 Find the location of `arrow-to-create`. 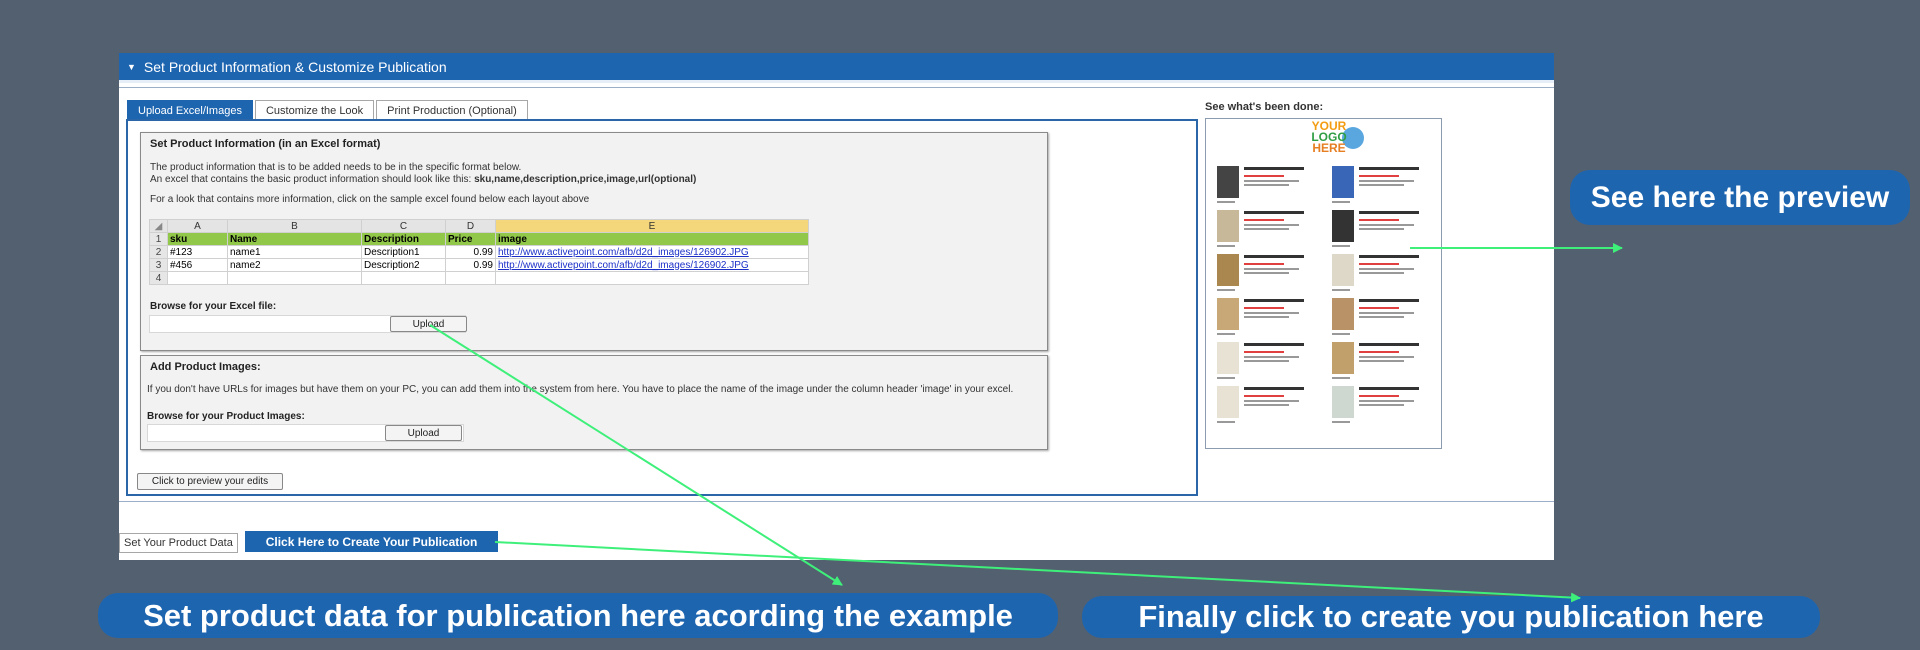

arrow-to-create is located at coordinates (1037, 572).